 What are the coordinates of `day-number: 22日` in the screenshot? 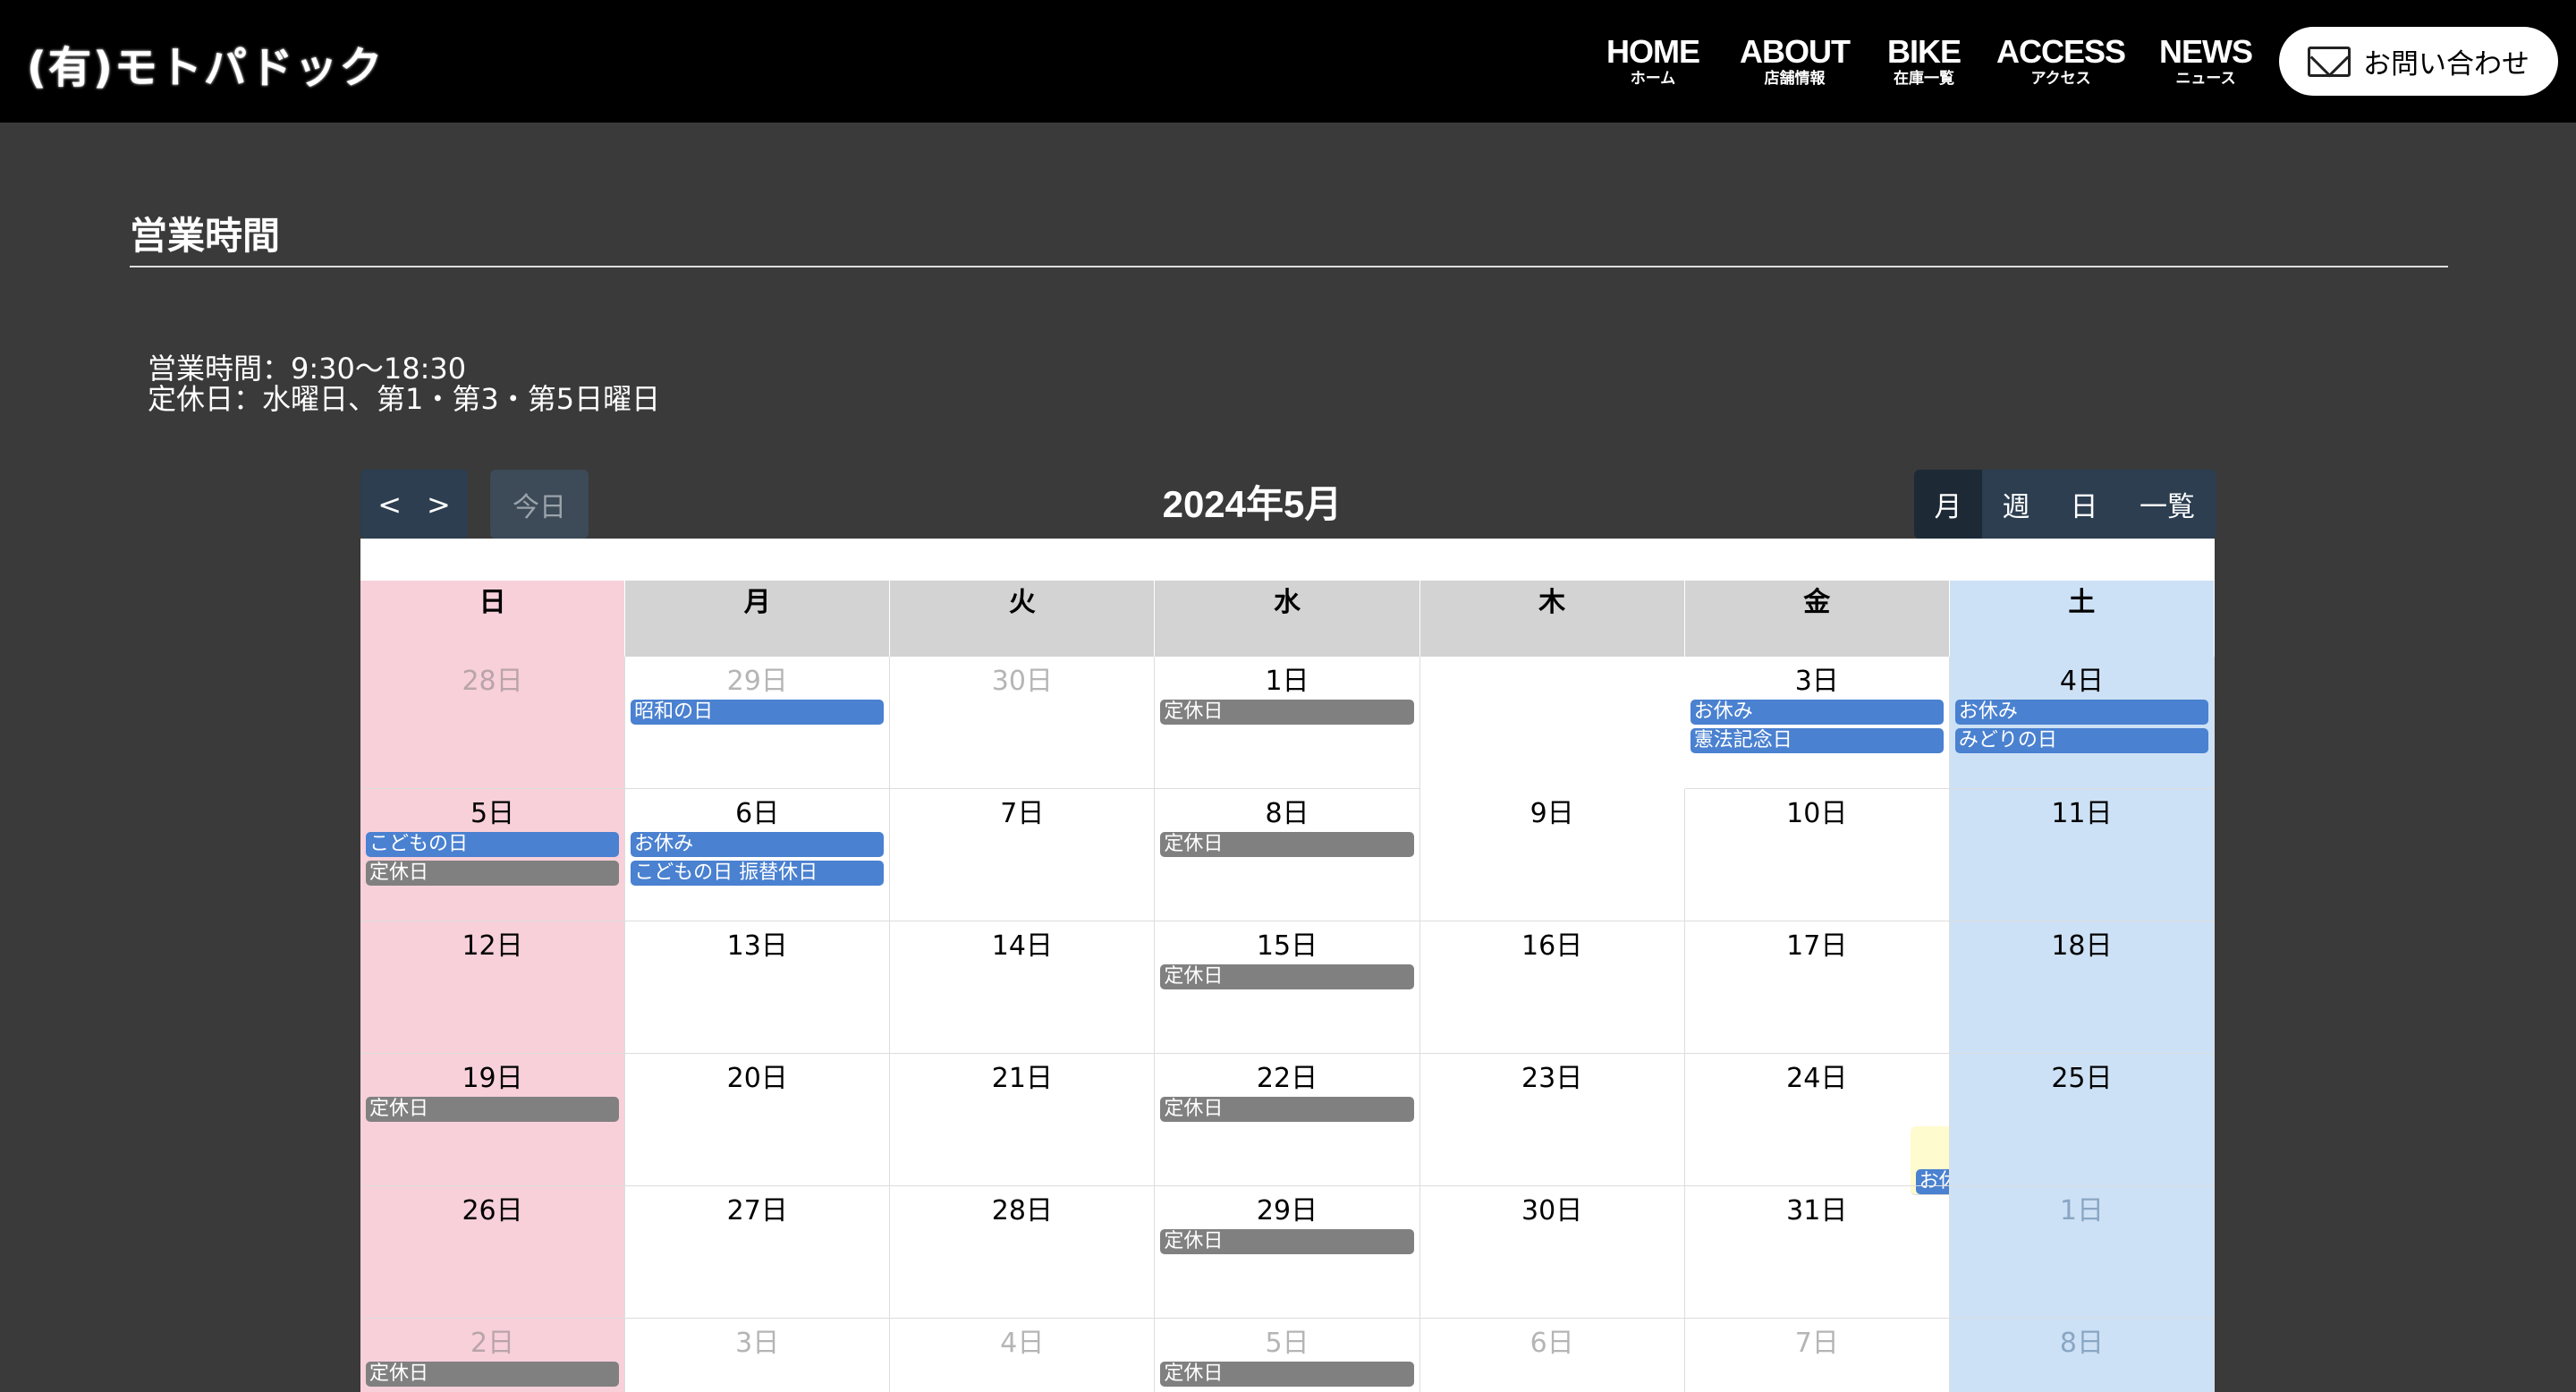 It's located at (1287, 1079).